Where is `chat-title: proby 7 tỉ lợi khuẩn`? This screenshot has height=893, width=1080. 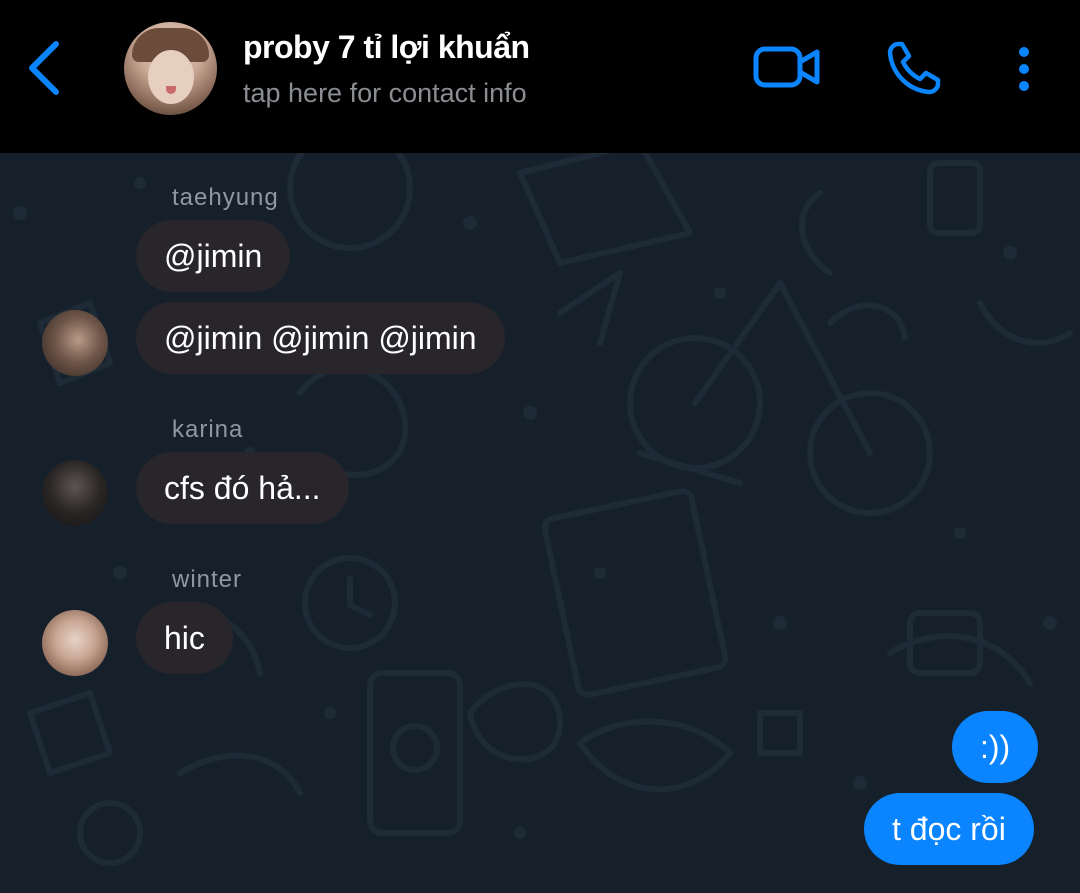
chat-title: proby 7 tỉ lợi khuẩn is located at coordinates (386, 47).